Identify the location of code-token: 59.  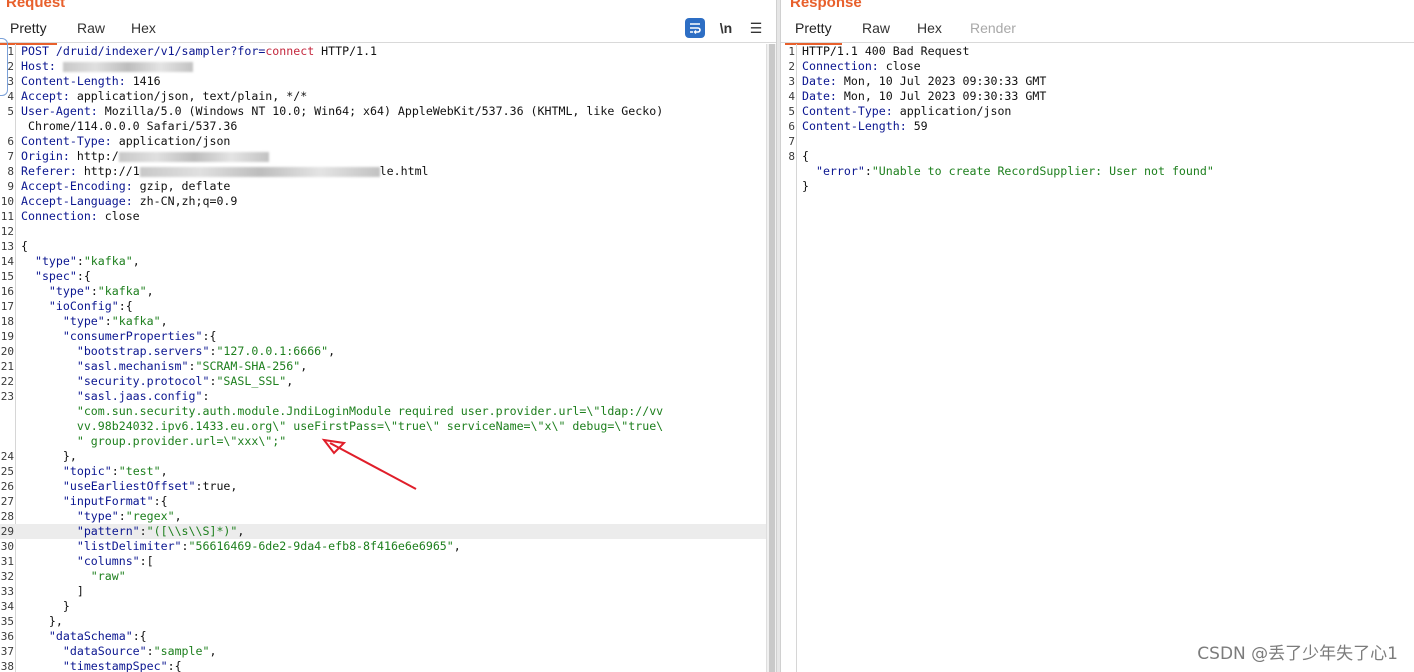
(920, 126).